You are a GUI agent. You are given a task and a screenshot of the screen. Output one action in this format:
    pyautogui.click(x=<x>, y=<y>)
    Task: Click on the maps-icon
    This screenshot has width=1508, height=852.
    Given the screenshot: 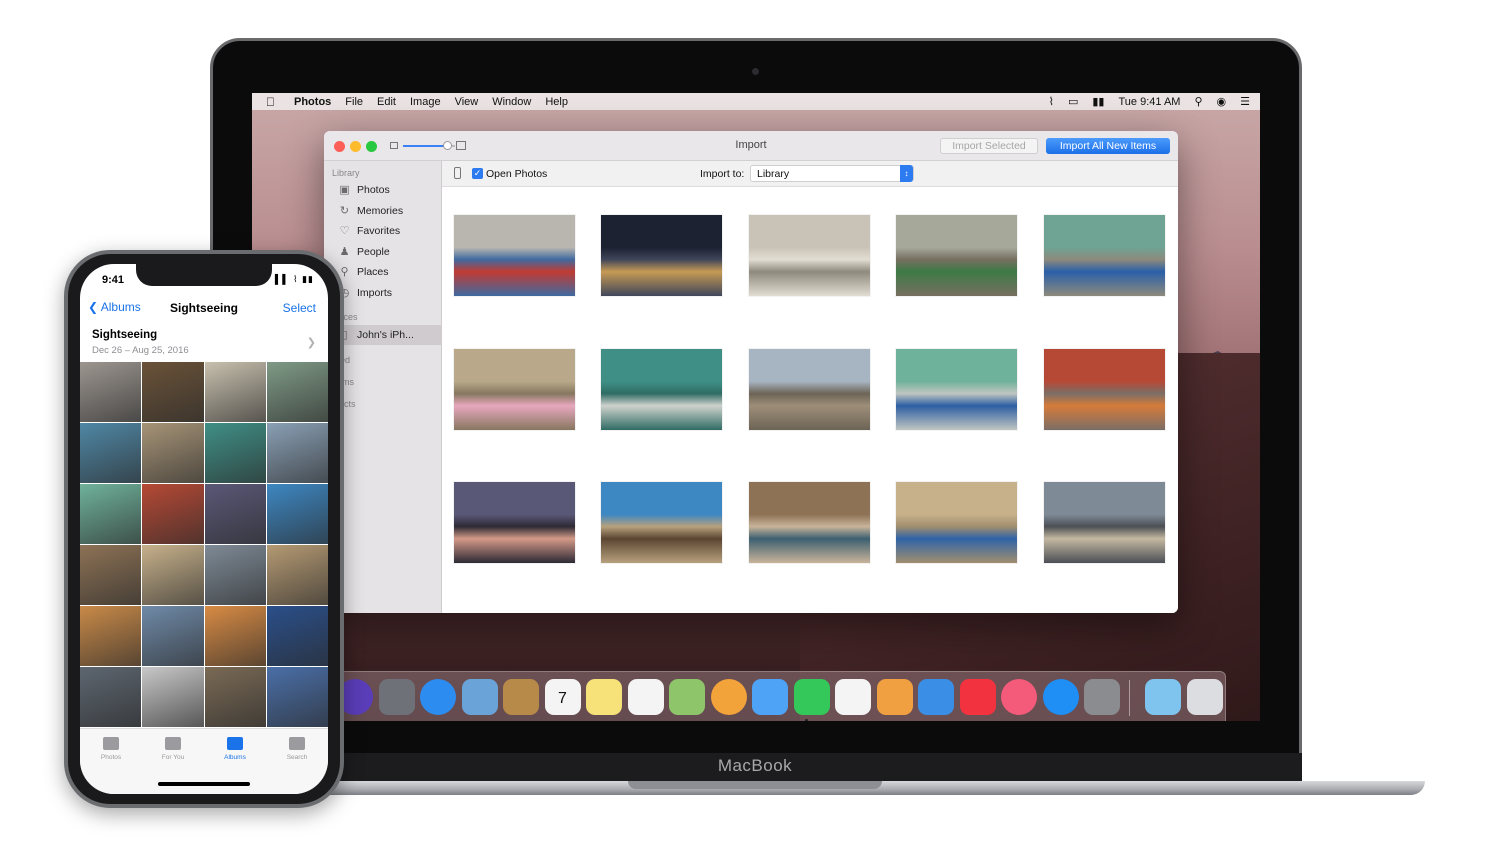 What is the action you would take?
    pyautogui.click(x=687, y=697)
    